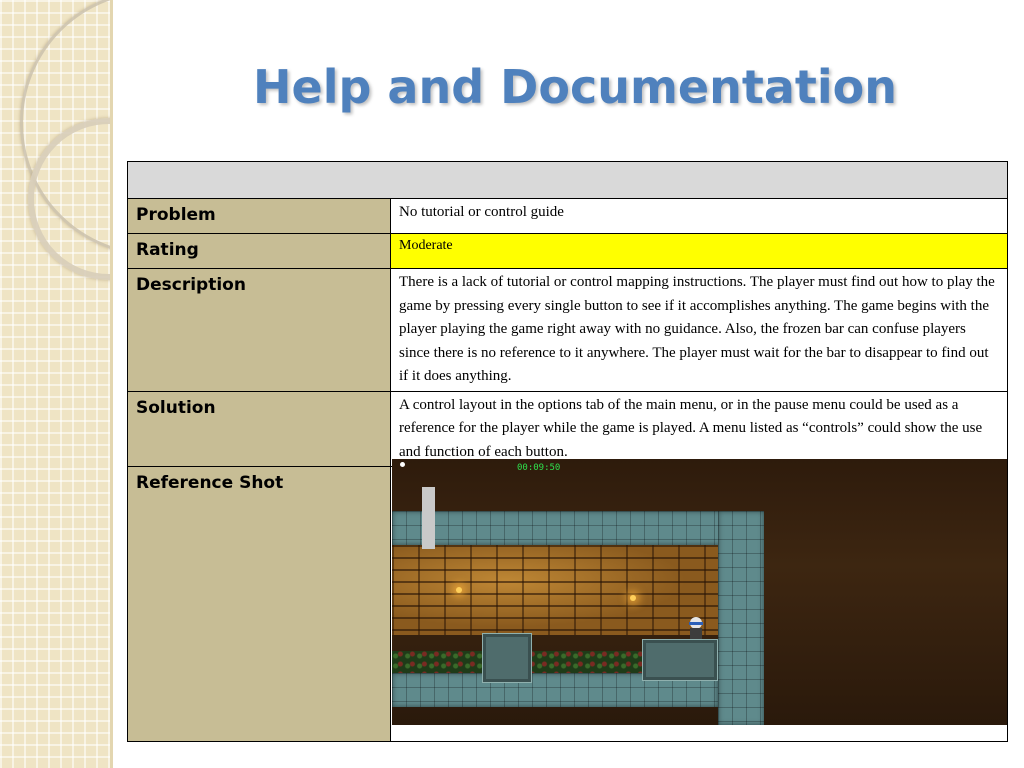  What do you see at coordinates (402, 464) in the screenshot?
I see `hud-indicator-icon` at bounding box center [402, 464].